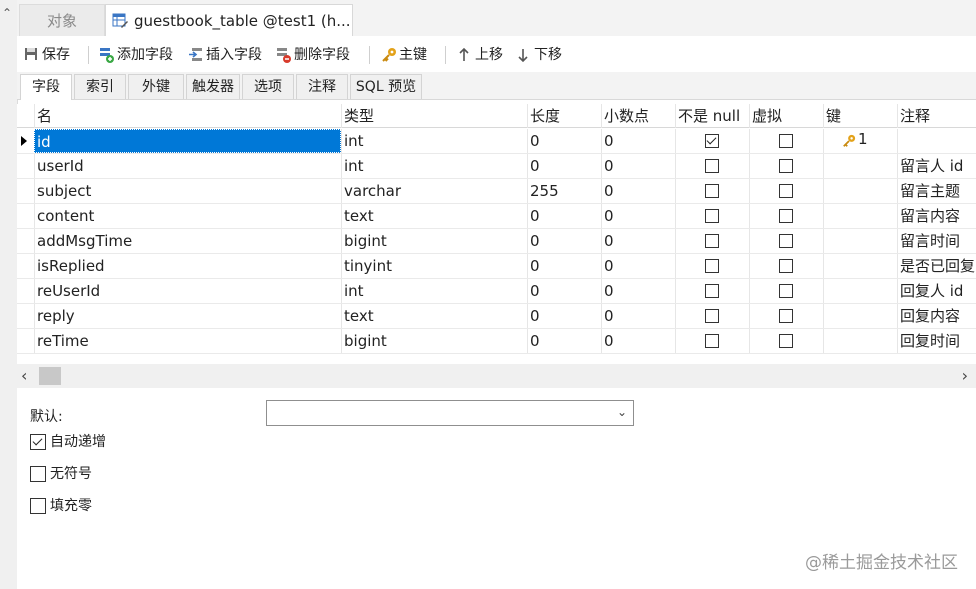 This screenshot has height=589, width=976. Describe the element at coordinates (187, 216) in the screenshot. I see `field-name-cell: content` at that location.